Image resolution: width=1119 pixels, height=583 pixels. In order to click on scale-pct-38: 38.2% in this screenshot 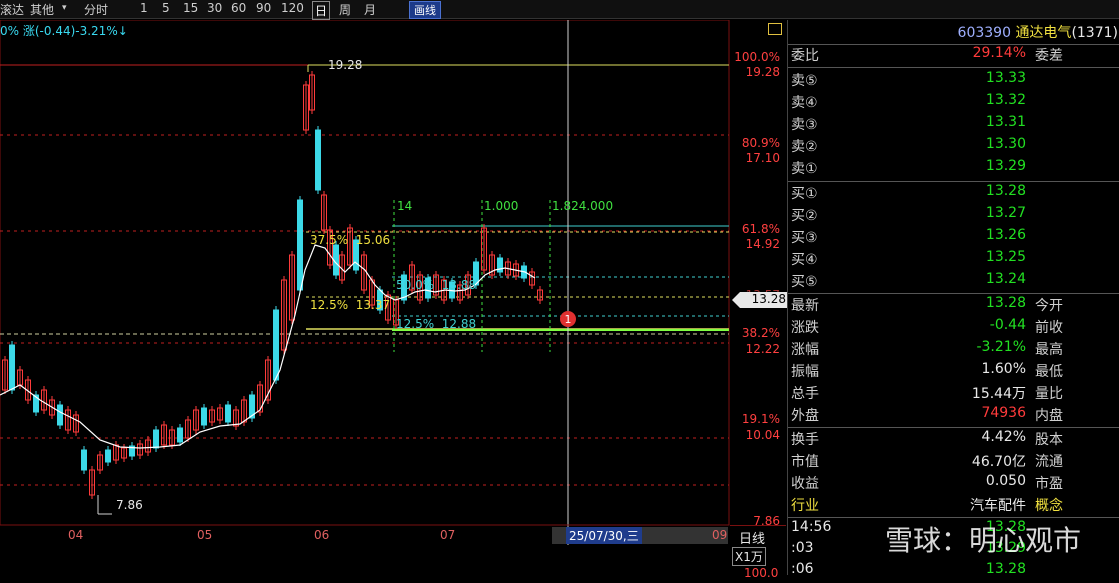, I will do `click(760, 333)`.